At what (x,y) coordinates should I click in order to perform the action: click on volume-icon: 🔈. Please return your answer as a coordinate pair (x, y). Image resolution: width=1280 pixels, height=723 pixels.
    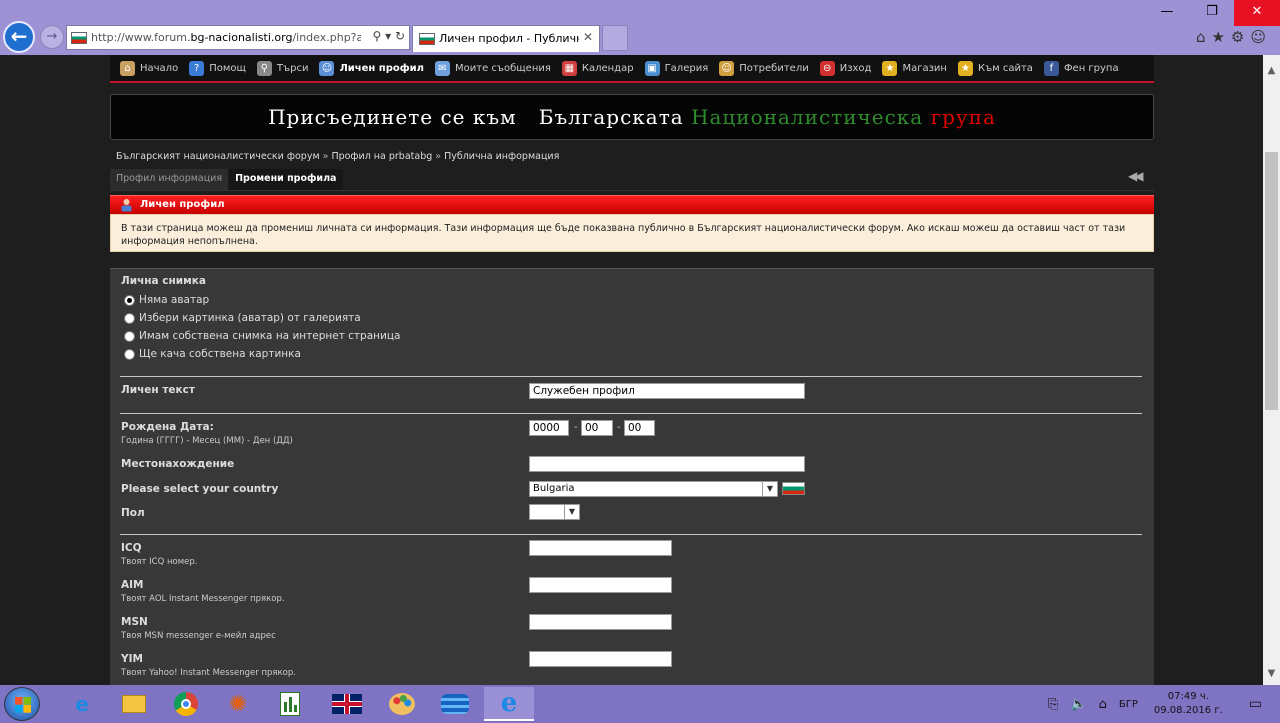
    Looking at the image, I should click on (1078, 704).